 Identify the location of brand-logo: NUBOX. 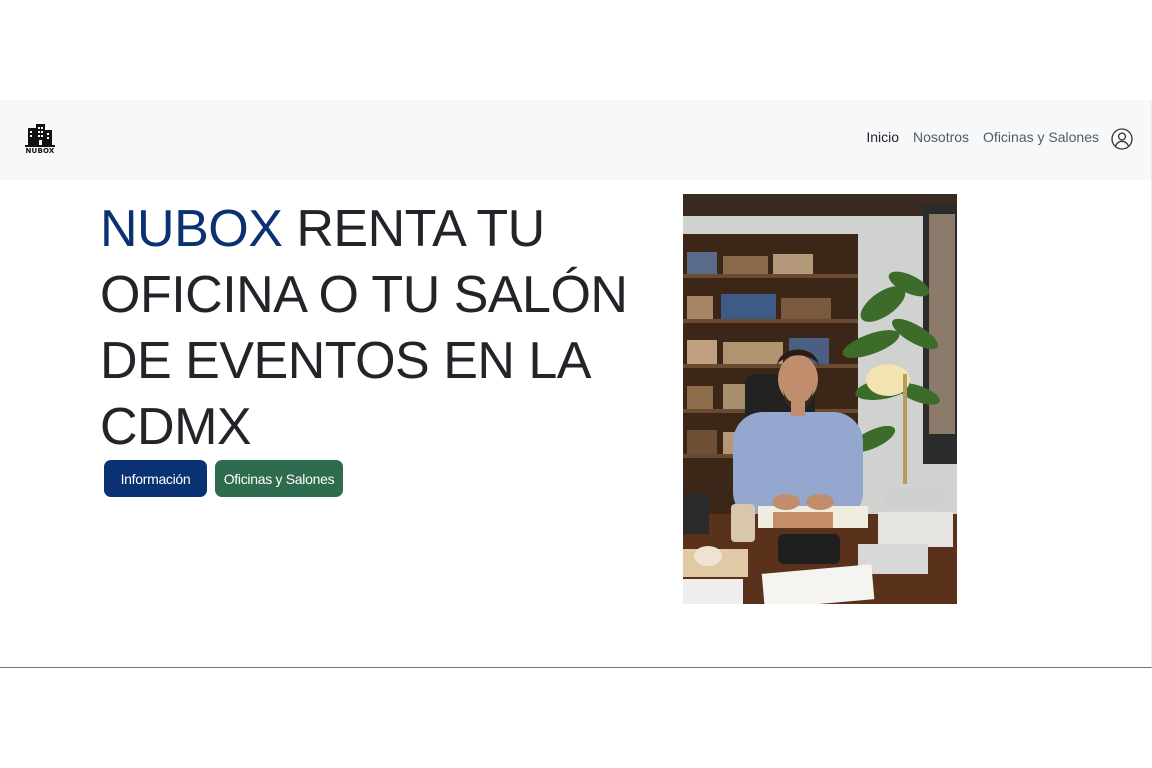
(40, 140).